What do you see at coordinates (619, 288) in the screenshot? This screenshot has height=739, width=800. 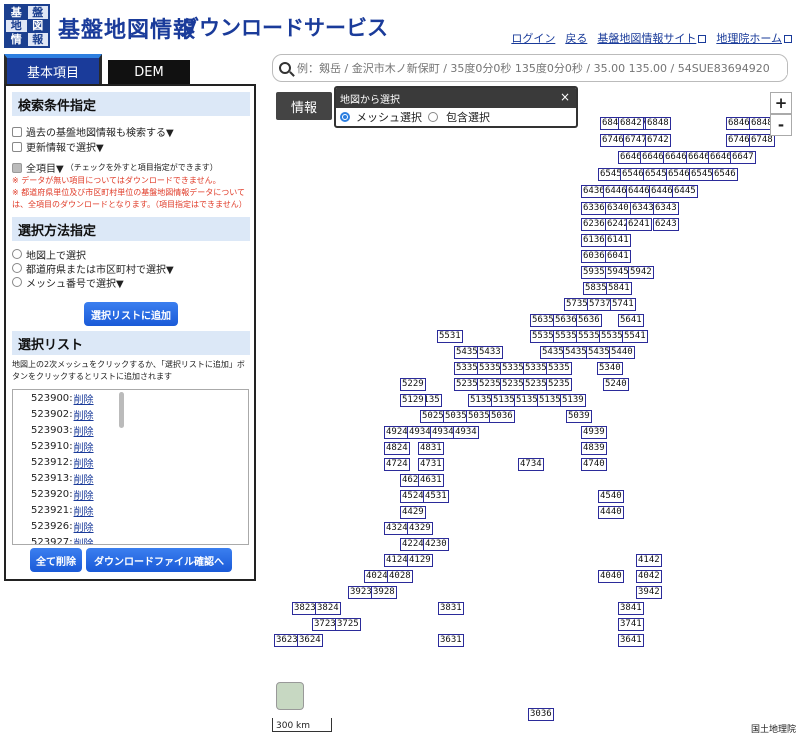 I see `mesh-cell: 5841` at bounding box center [619, 288].